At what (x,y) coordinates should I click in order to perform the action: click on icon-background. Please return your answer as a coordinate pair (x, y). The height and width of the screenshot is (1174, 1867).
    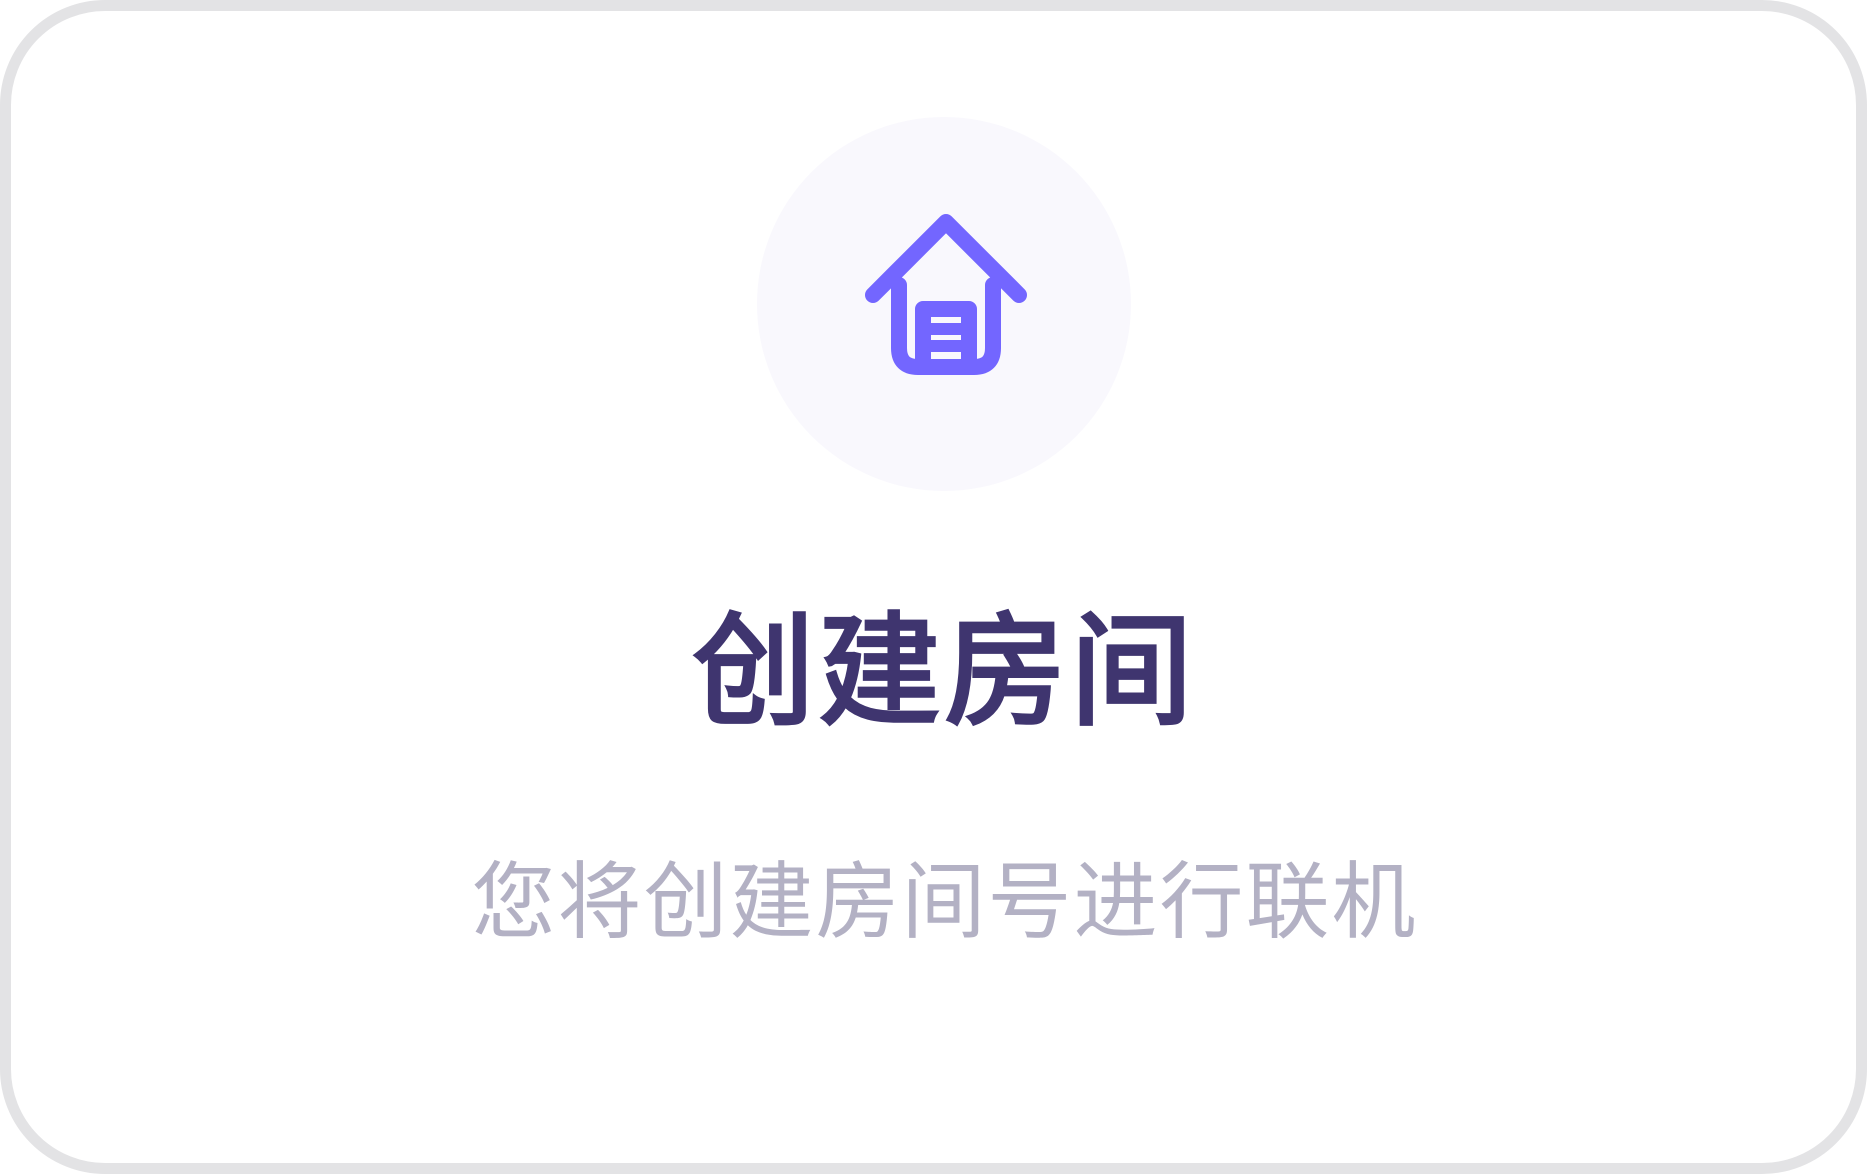
    Looking at the image, I should click on (944, 304).